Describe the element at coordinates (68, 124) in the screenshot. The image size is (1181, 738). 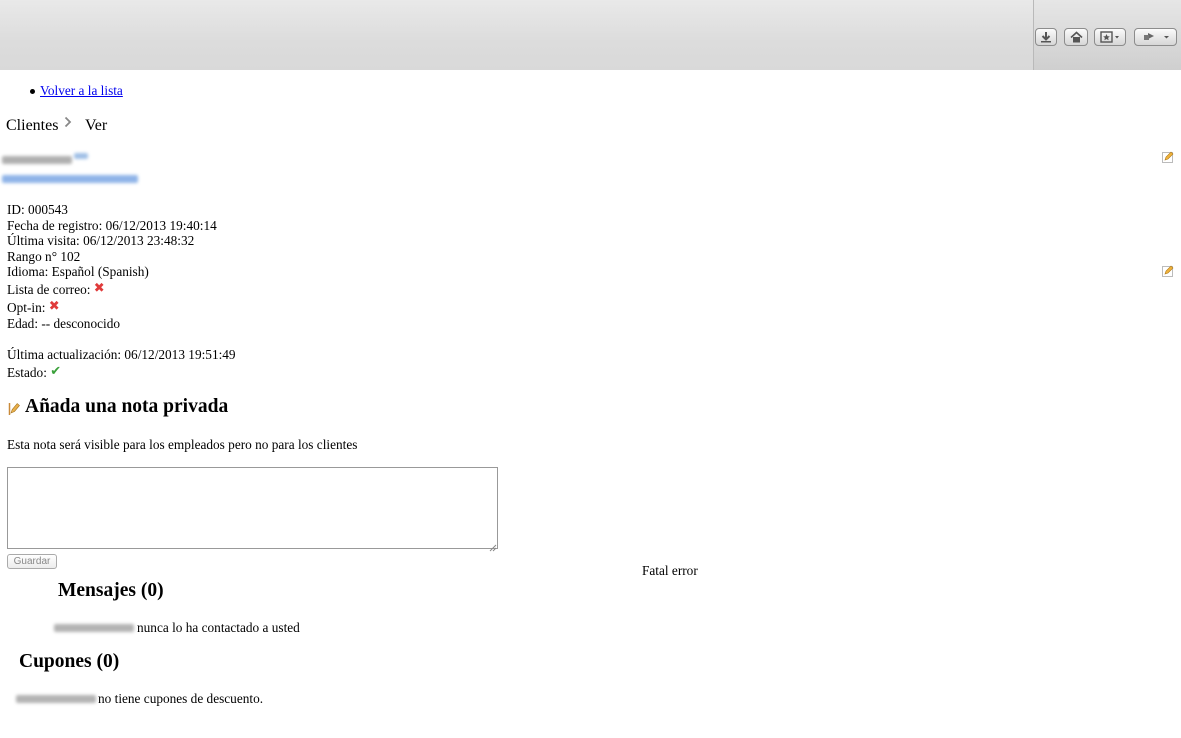
I see `chevron-right-icon` at that location.